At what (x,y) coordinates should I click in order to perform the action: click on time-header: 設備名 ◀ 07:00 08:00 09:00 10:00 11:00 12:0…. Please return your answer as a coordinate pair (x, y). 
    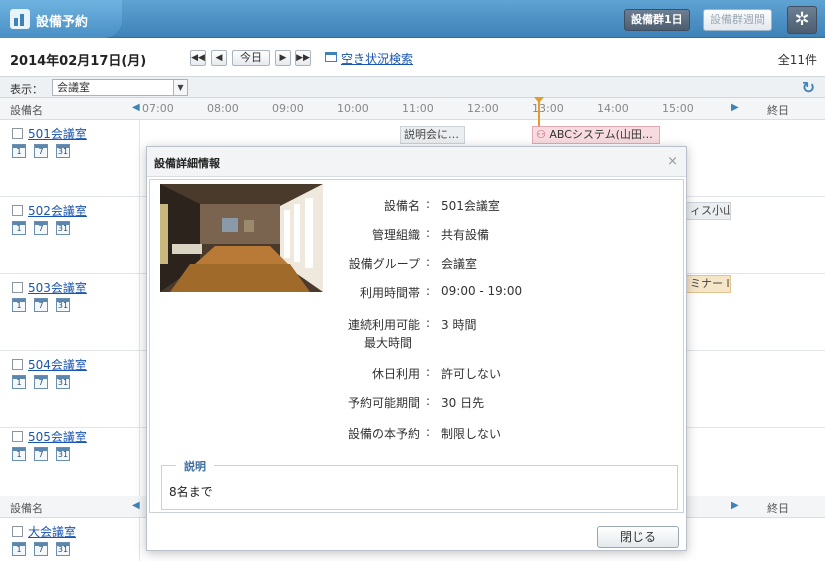
    Looking at the image, I should click on (412, 109).